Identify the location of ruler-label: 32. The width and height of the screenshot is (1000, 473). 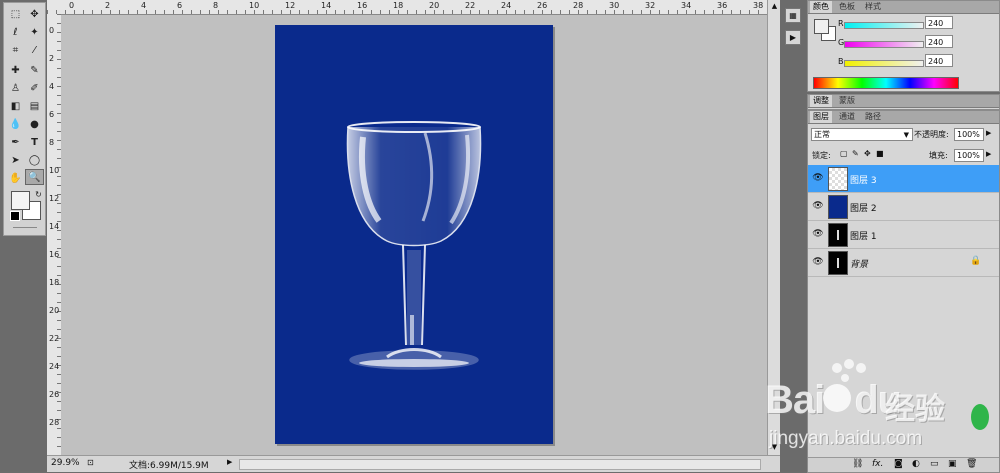
(650, 5).